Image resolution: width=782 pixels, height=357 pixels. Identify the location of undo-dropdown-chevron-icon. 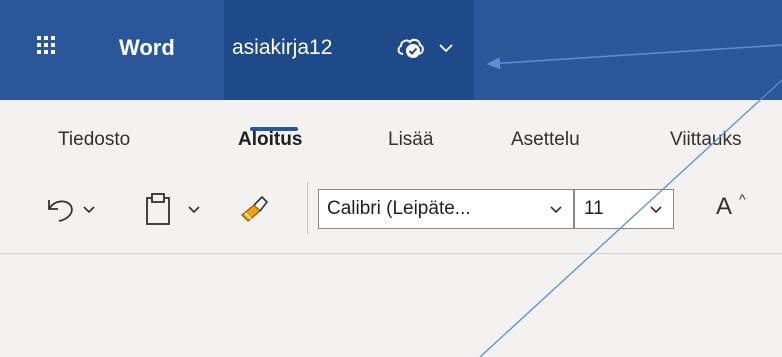
(89, 210).